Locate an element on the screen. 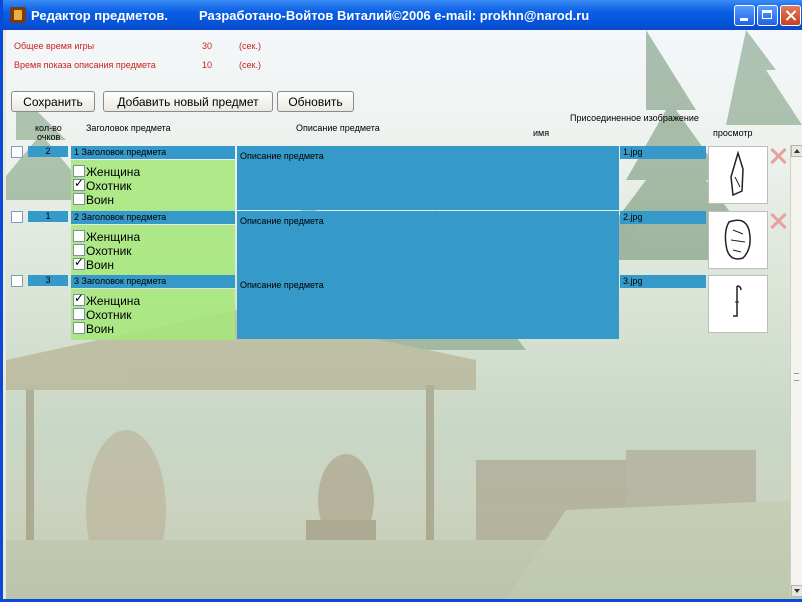 This screenshot has width=802, height=602. stone-scraper-icon is located at coordinates (737, 239).